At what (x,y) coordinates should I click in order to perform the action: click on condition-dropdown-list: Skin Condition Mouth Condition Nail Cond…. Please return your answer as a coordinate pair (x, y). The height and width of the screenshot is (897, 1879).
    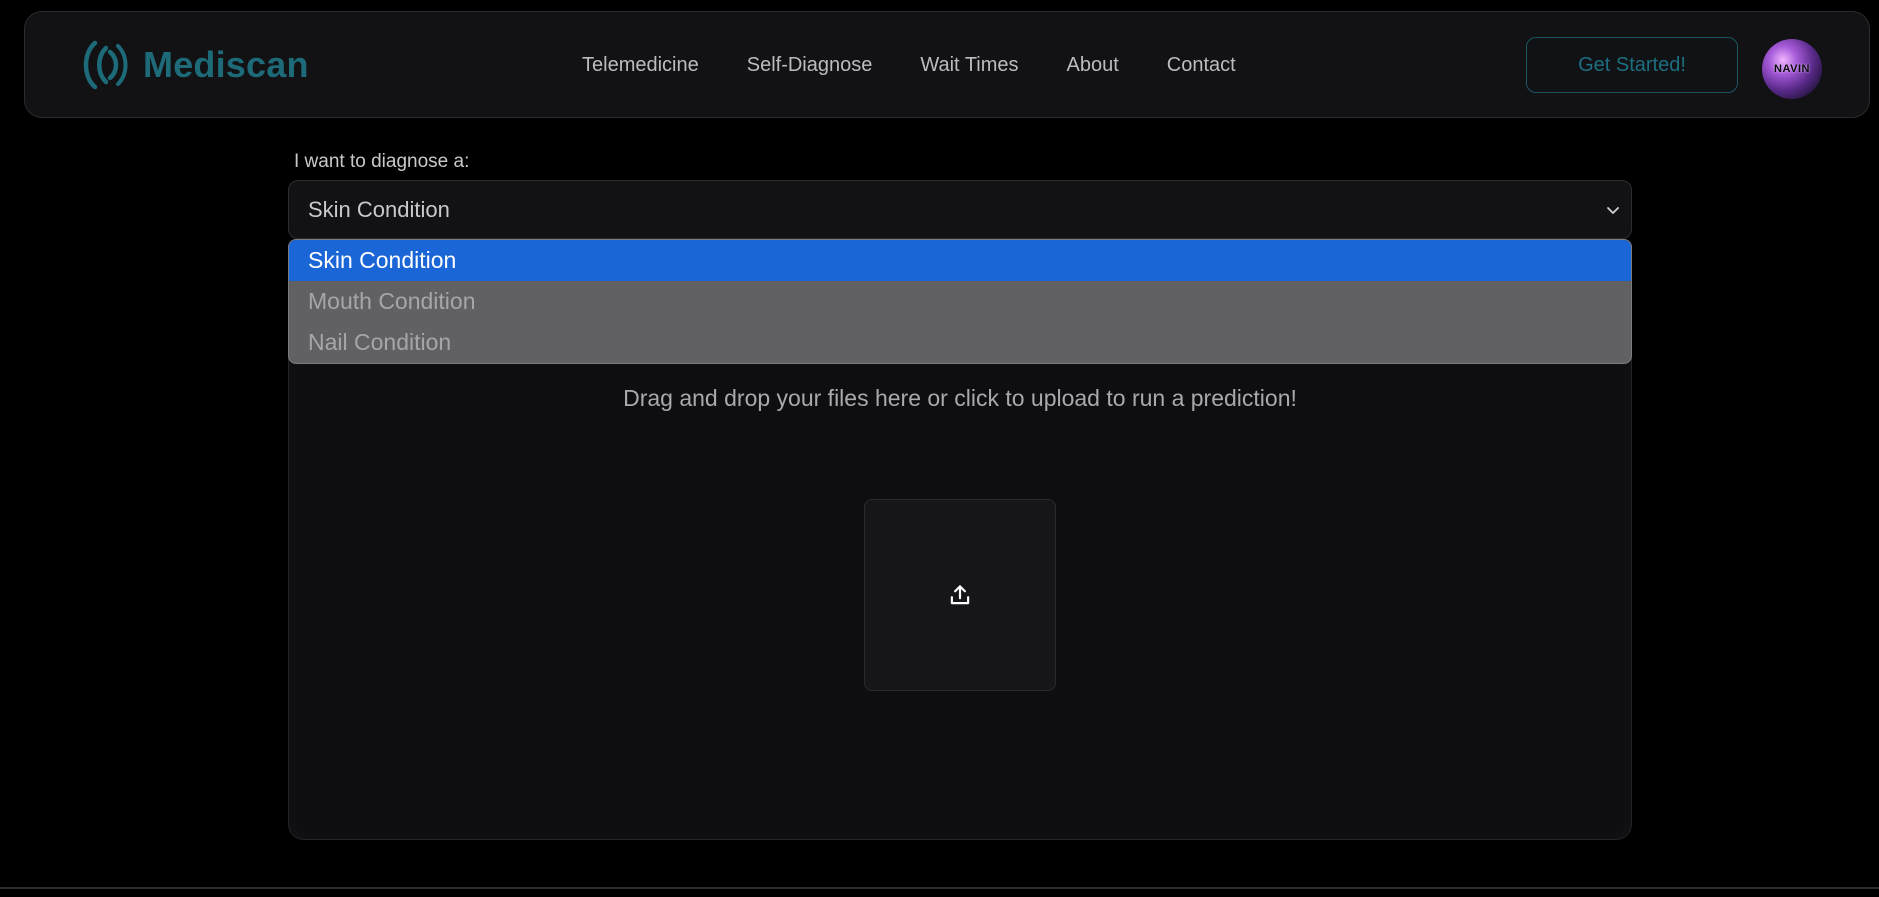
    Looking at the image, I should click on (960, 301).